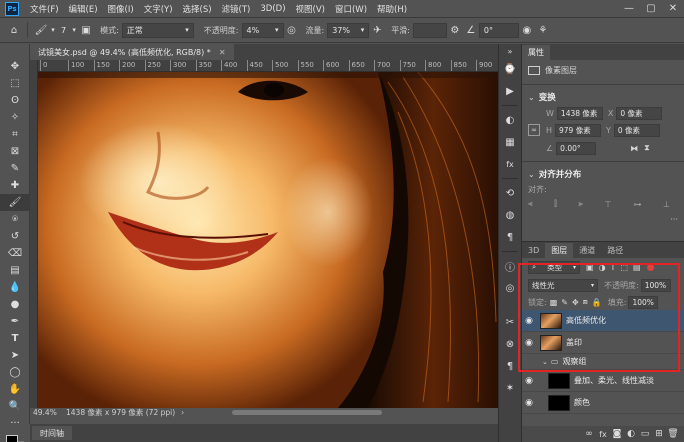 The image size is (684, 442). What do you see at coordinates (655, 285) in the screenshot?
I see `layer-opacity-field: 100%` at bounding box center [655, 285].